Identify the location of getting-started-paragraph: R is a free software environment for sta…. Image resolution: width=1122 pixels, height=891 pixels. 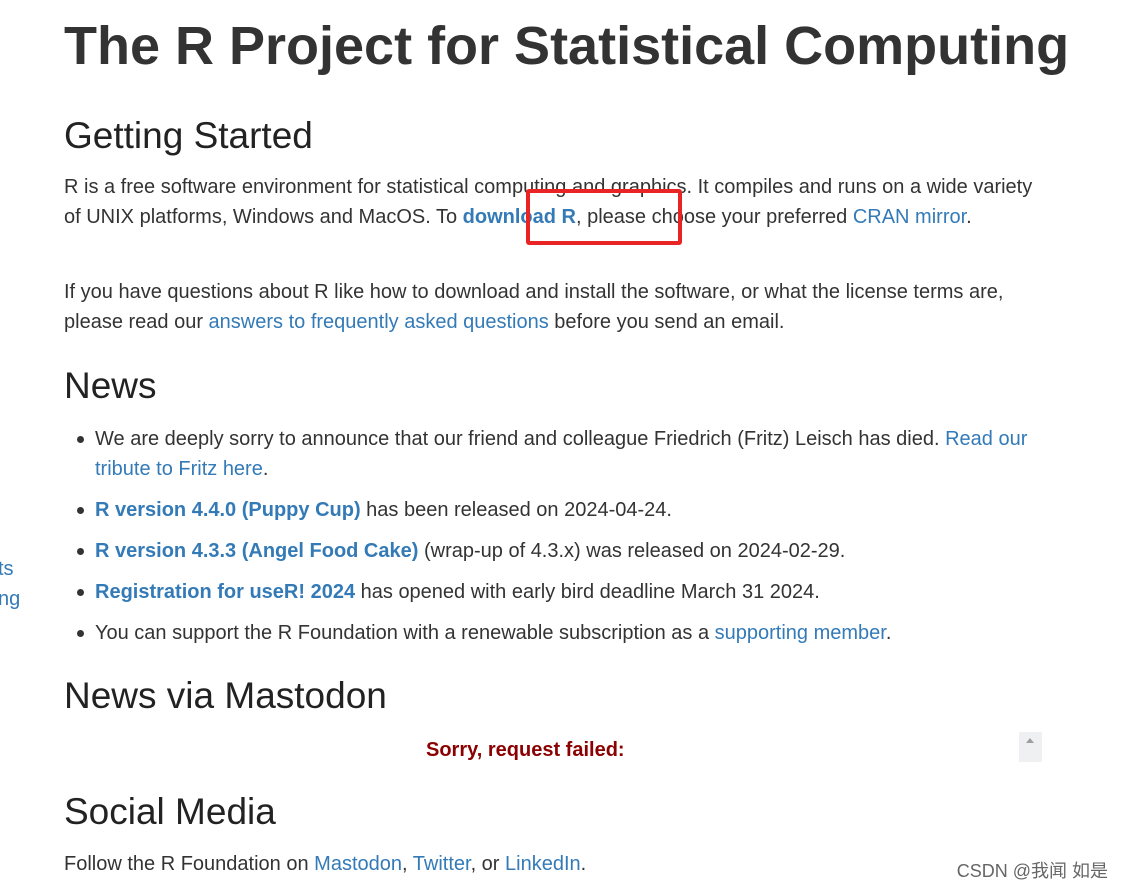
(549, 202).